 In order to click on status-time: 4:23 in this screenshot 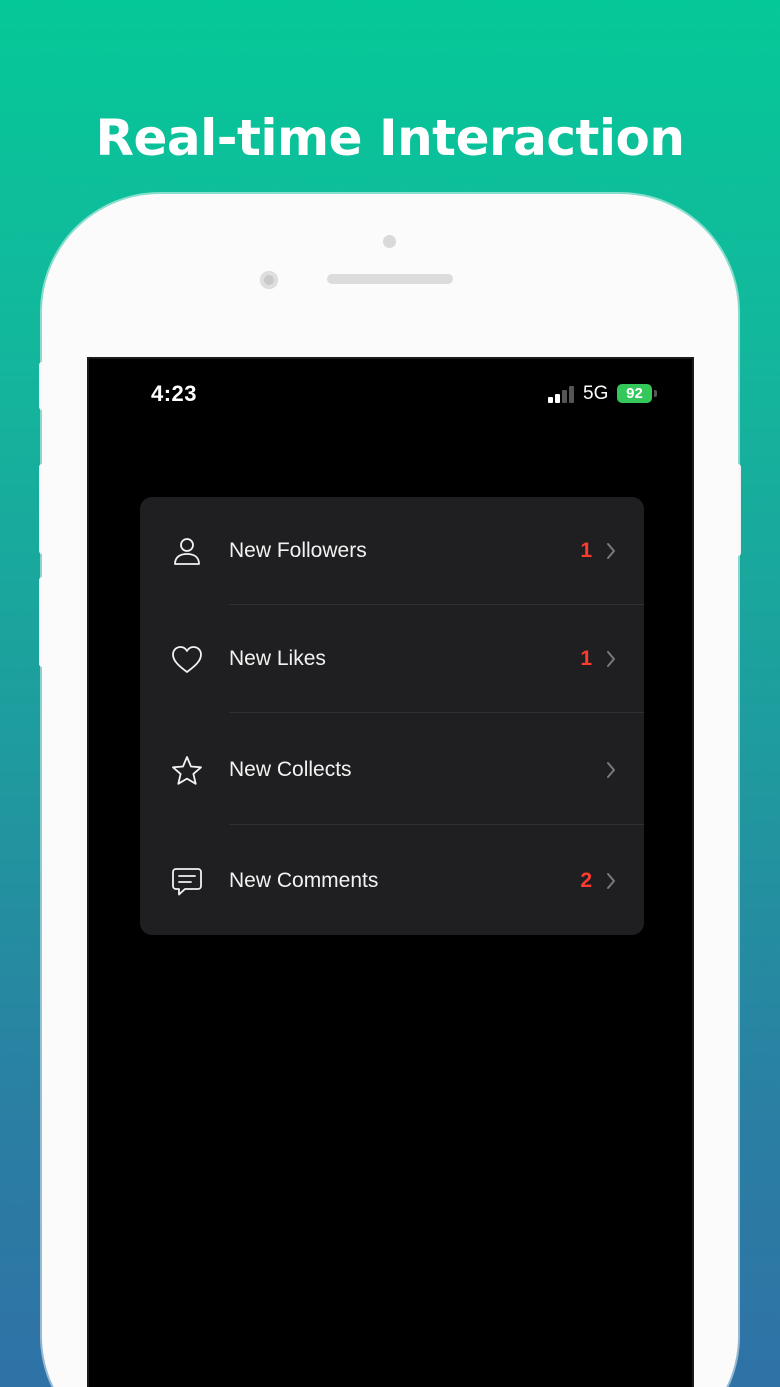, I will do `click(174, 393)`.